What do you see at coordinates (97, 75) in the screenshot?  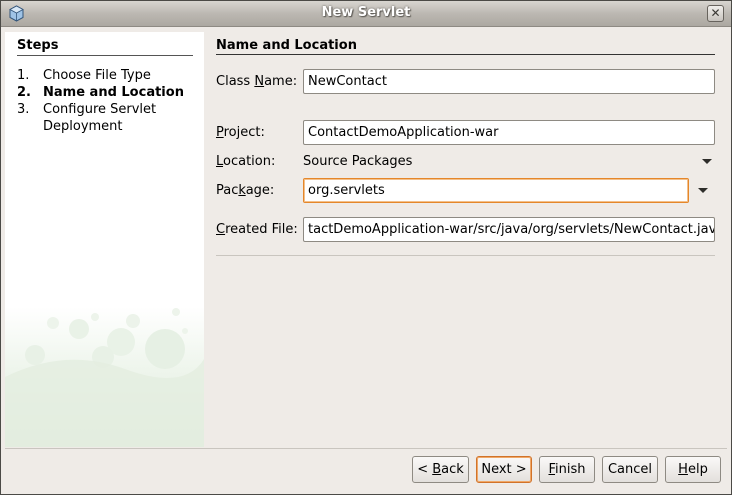 I see `step-label: Choose File Type` at bounding box center [97, 75].